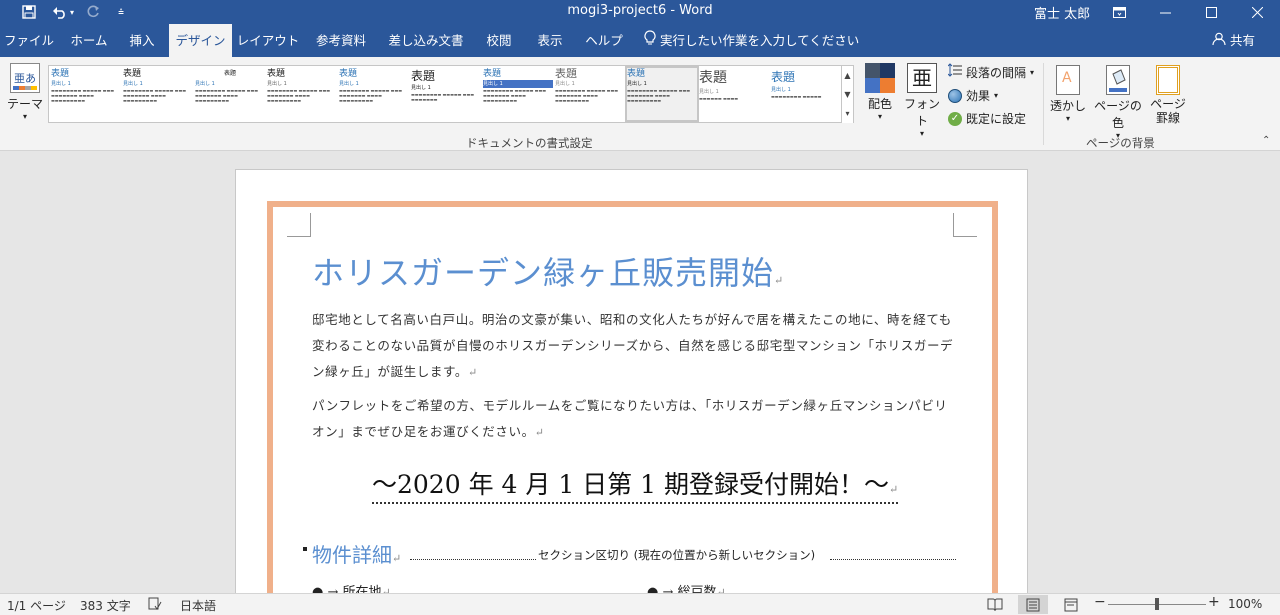  What do you see at coordinates (446, 94) in the screenshot?
I see `style-set-item: 表題 見出し 1 ▬▬▬▬▬▬▬▬ ▬▬▬▬▬ ▬▬▬ ▬▬▬▬▬▬▬` at bounding box center [446, 94].